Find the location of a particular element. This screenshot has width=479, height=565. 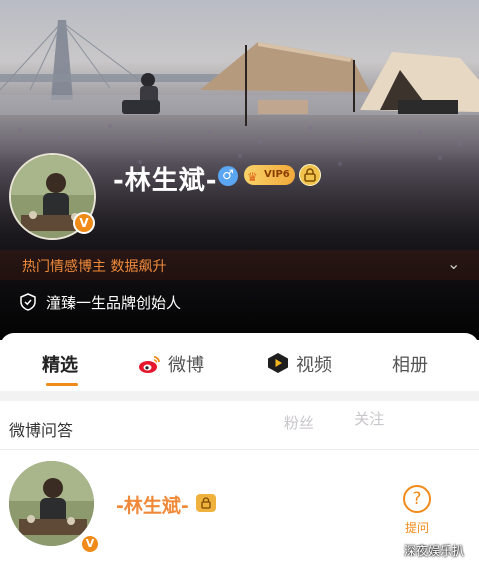

tab-album: 相册 is located at coordinates (410, 364).